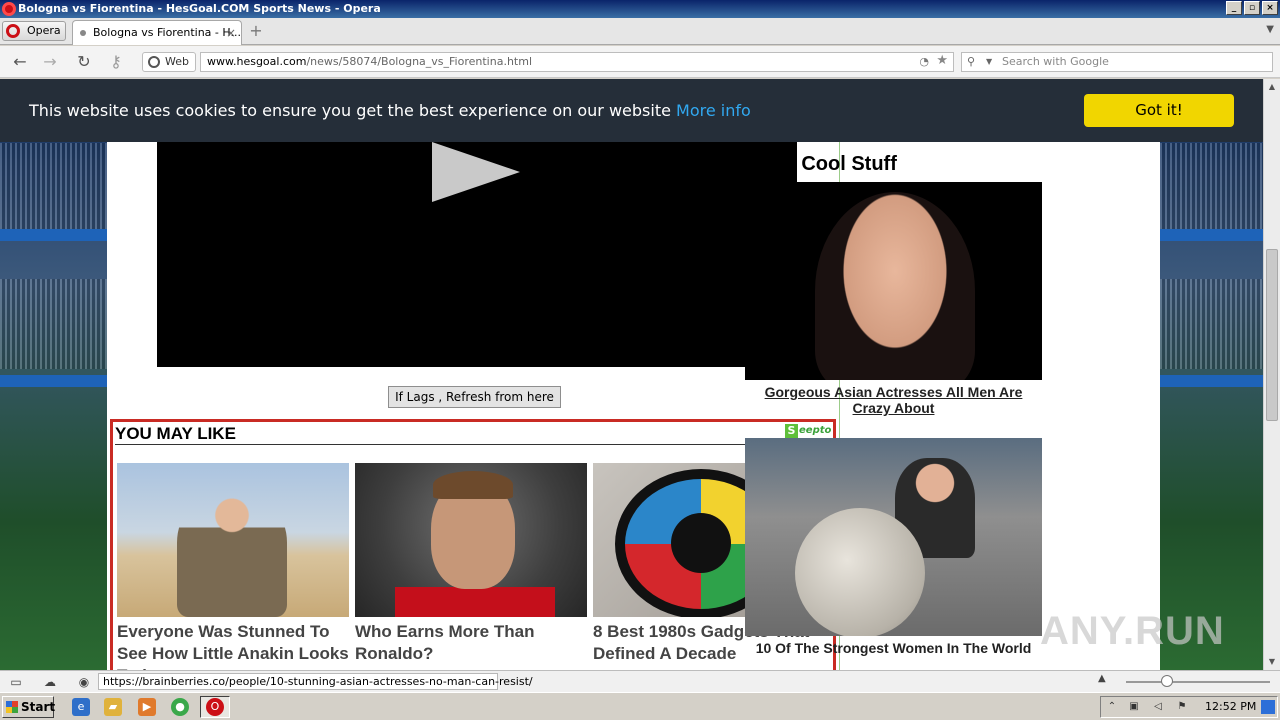 The width and height of the screenshot is (1280, 720). Describe the element at coordinates (1055, 61) in the screenshot. I see `search-placeholder: Search with Google` at that location.